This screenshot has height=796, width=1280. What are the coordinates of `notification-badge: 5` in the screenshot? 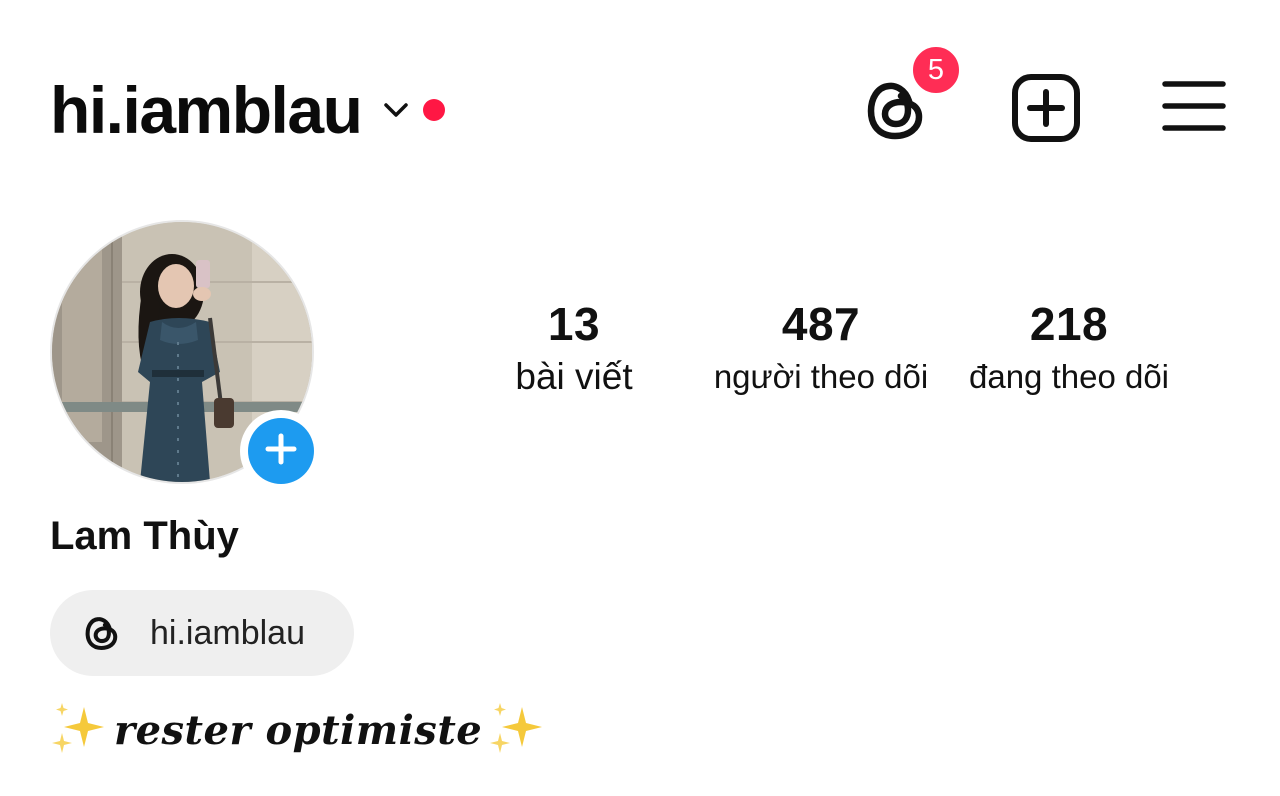 It's located at (936, 70).